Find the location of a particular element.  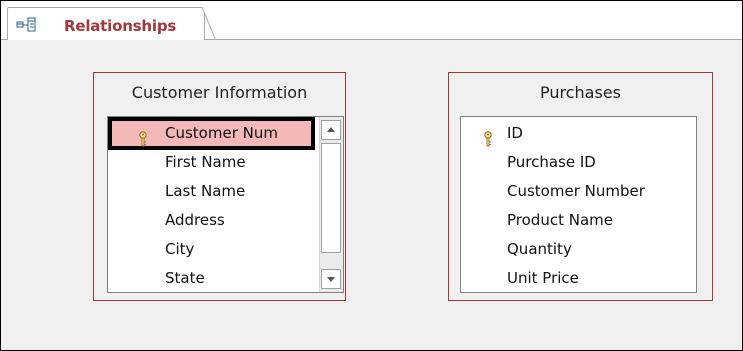

scroll-down-icon is located at coordinates (331, 279).